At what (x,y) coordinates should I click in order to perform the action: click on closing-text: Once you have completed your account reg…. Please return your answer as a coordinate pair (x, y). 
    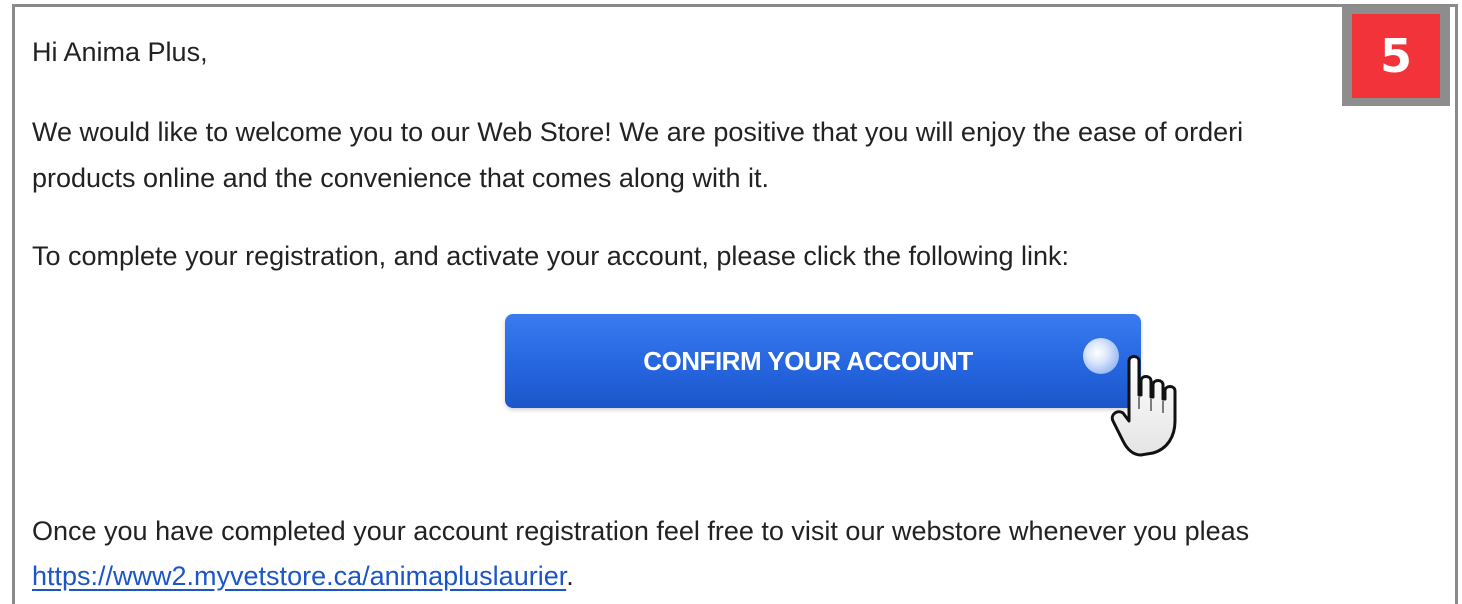
    Looking at the image, I should click on (641, 531).